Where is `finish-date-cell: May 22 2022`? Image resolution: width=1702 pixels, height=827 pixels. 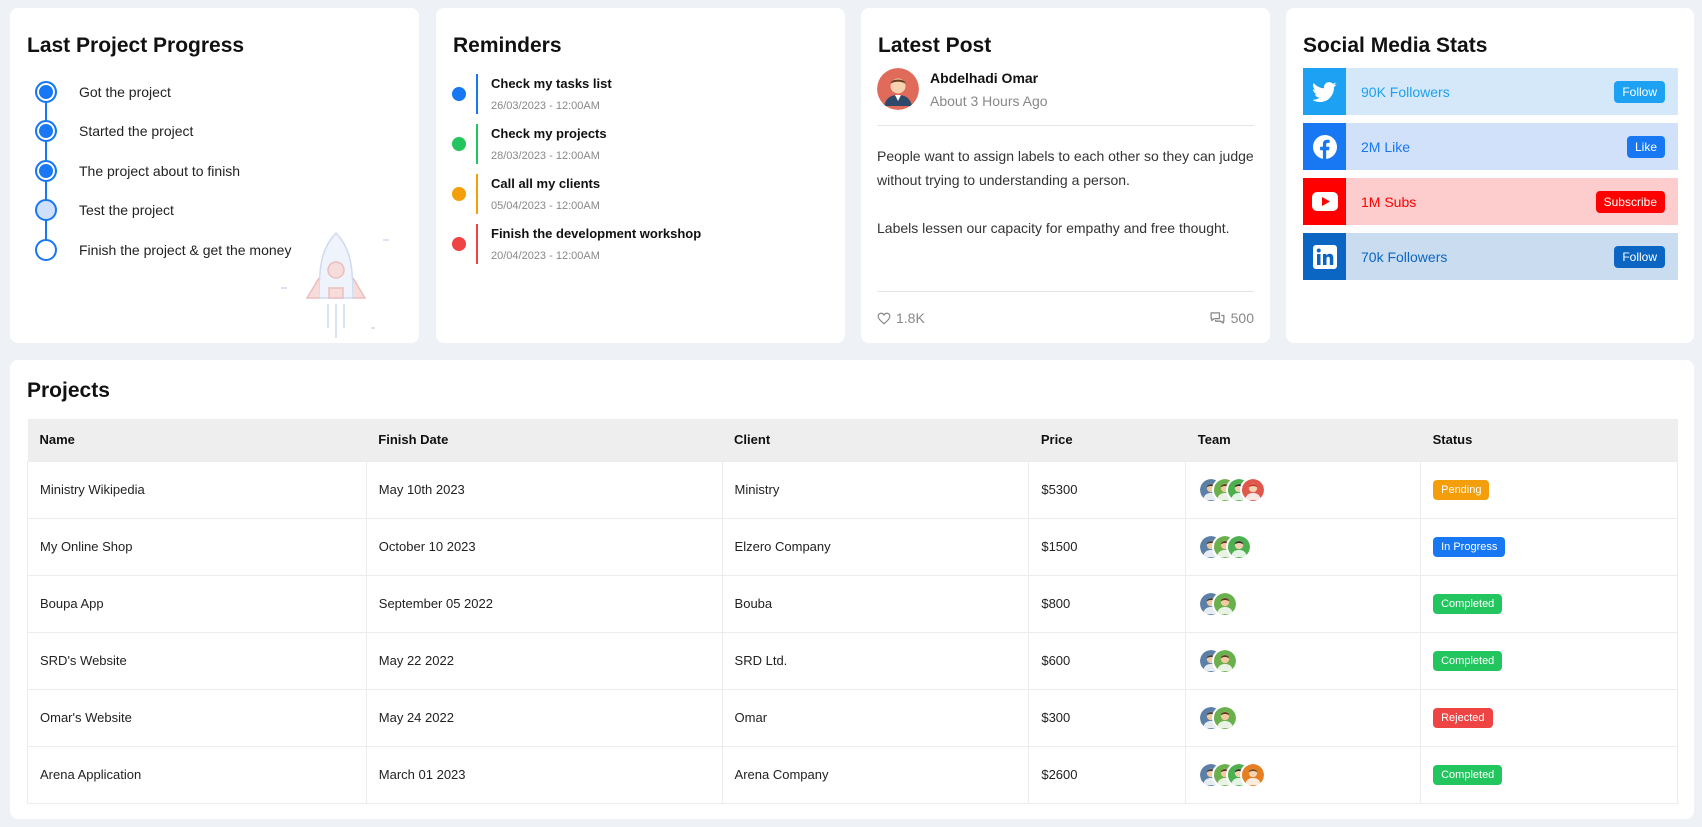 finish-date-cell: May 22 2022 is located at coordinates (544, 660).